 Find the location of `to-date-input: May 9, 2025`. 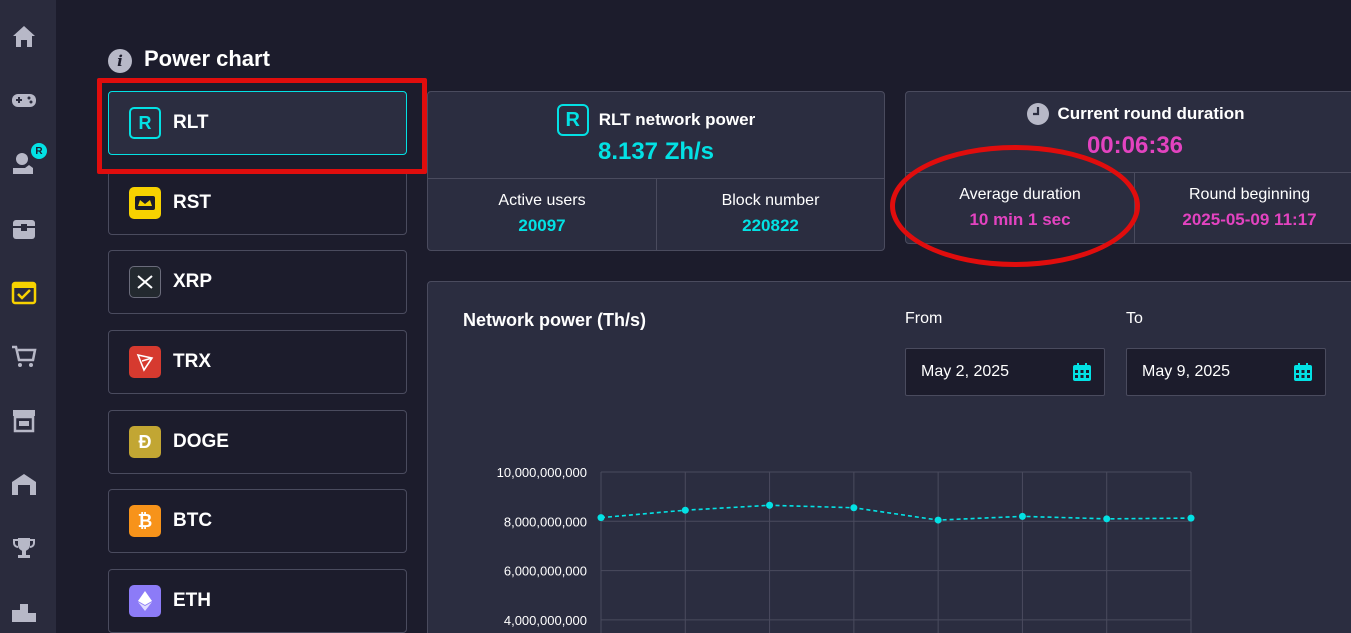

to-date-input: May 9, 2025 is located at coordinates (1226, 372).